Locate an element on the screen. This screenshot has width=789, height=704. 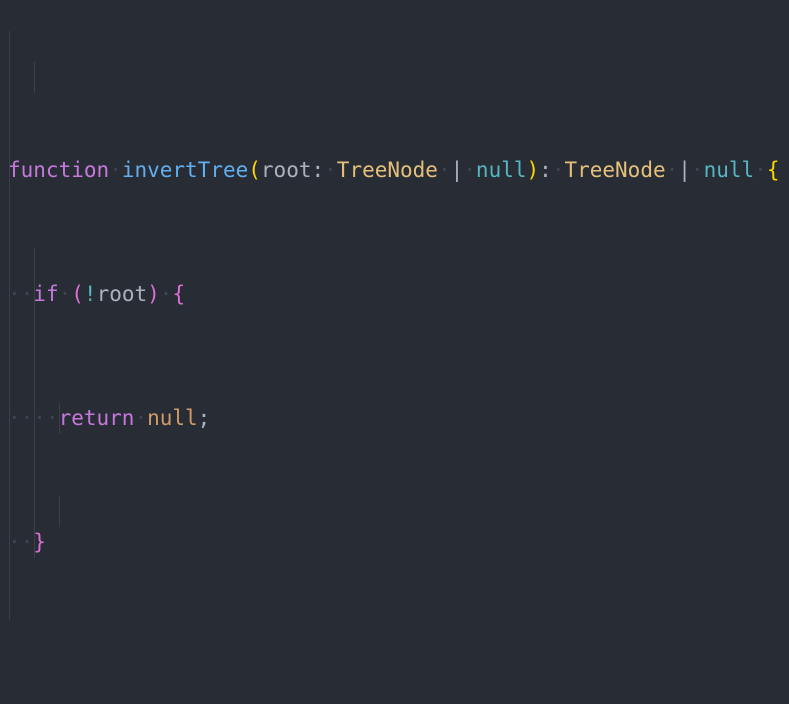
token-keyword: return is located at coordinates (96, 418).